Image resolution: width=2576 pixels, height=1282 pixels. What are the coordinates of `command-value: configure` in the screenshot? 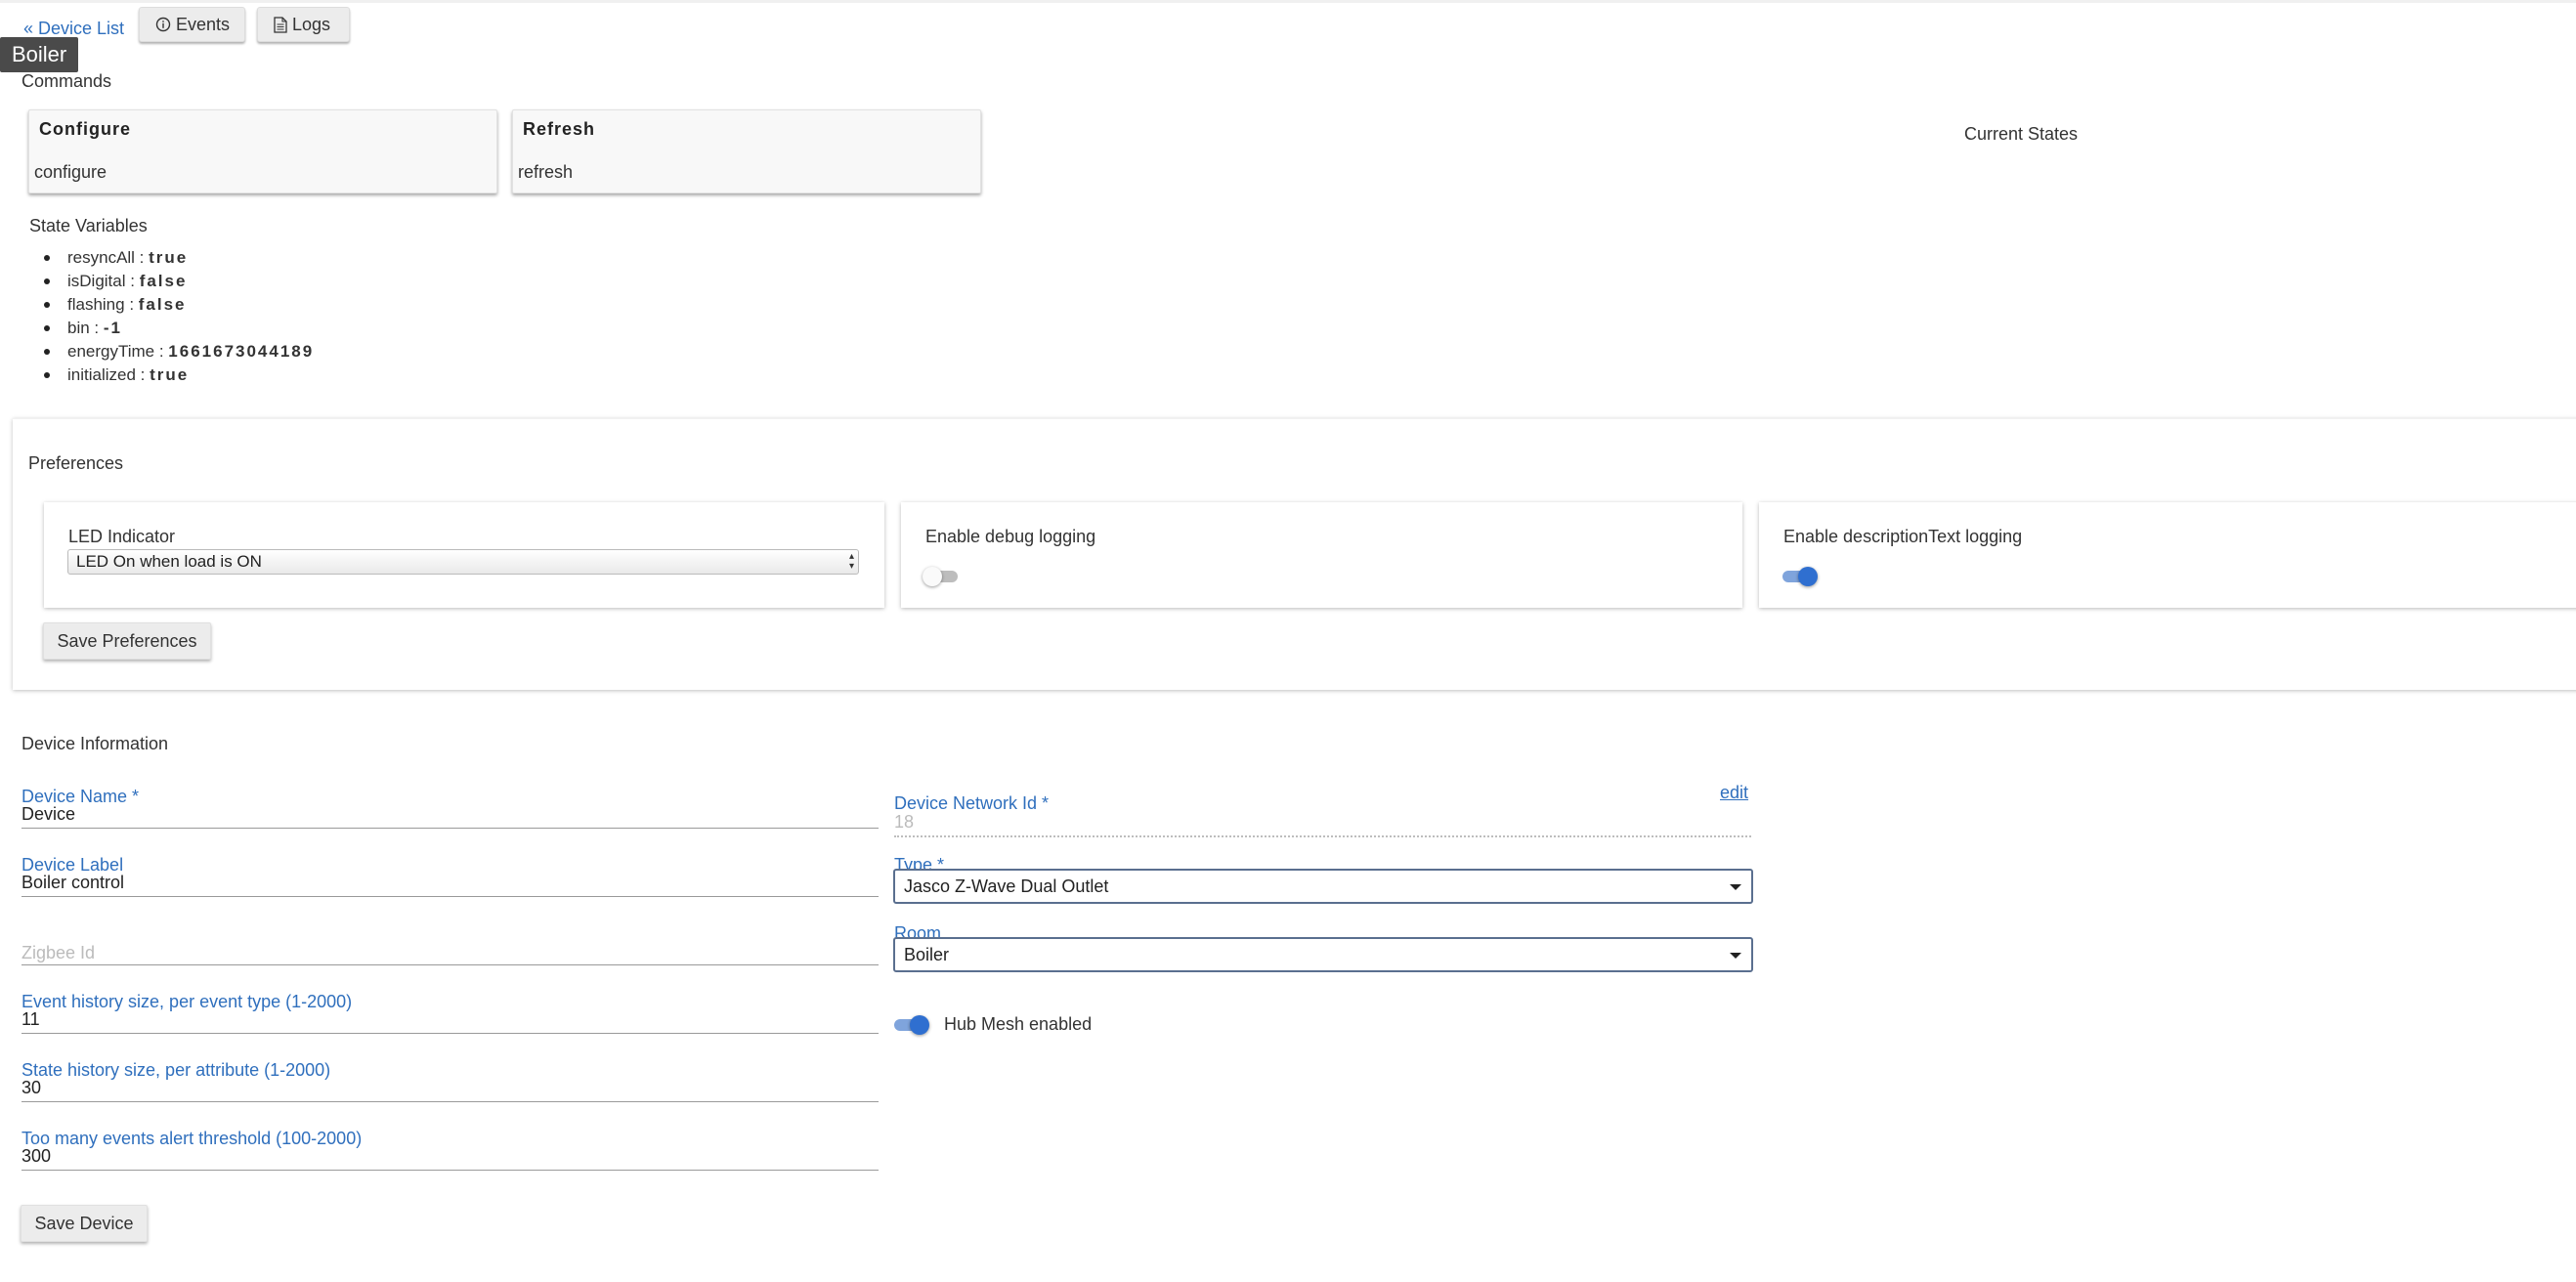 It's located at (70, 172).